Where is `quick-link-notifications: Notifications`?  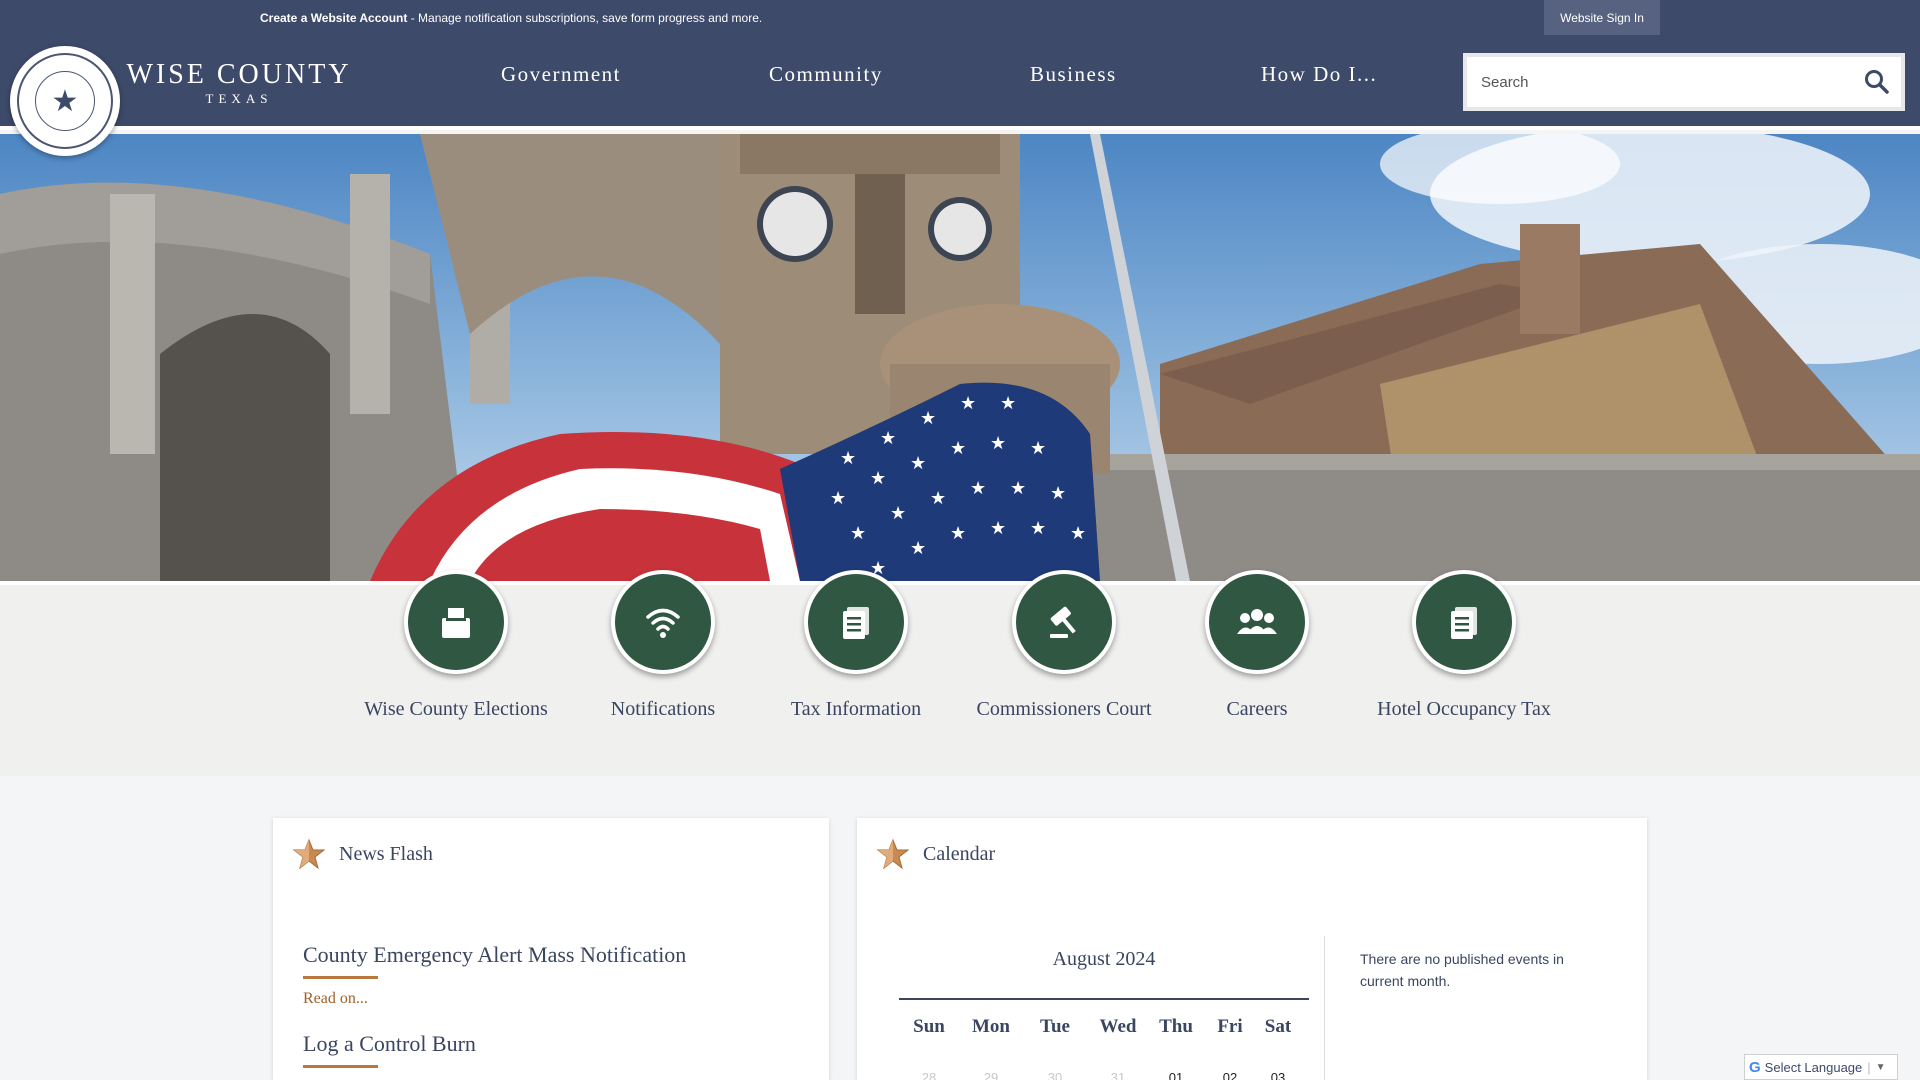 quick-link-notifications: Notifications is located at coordinates (663, 645).